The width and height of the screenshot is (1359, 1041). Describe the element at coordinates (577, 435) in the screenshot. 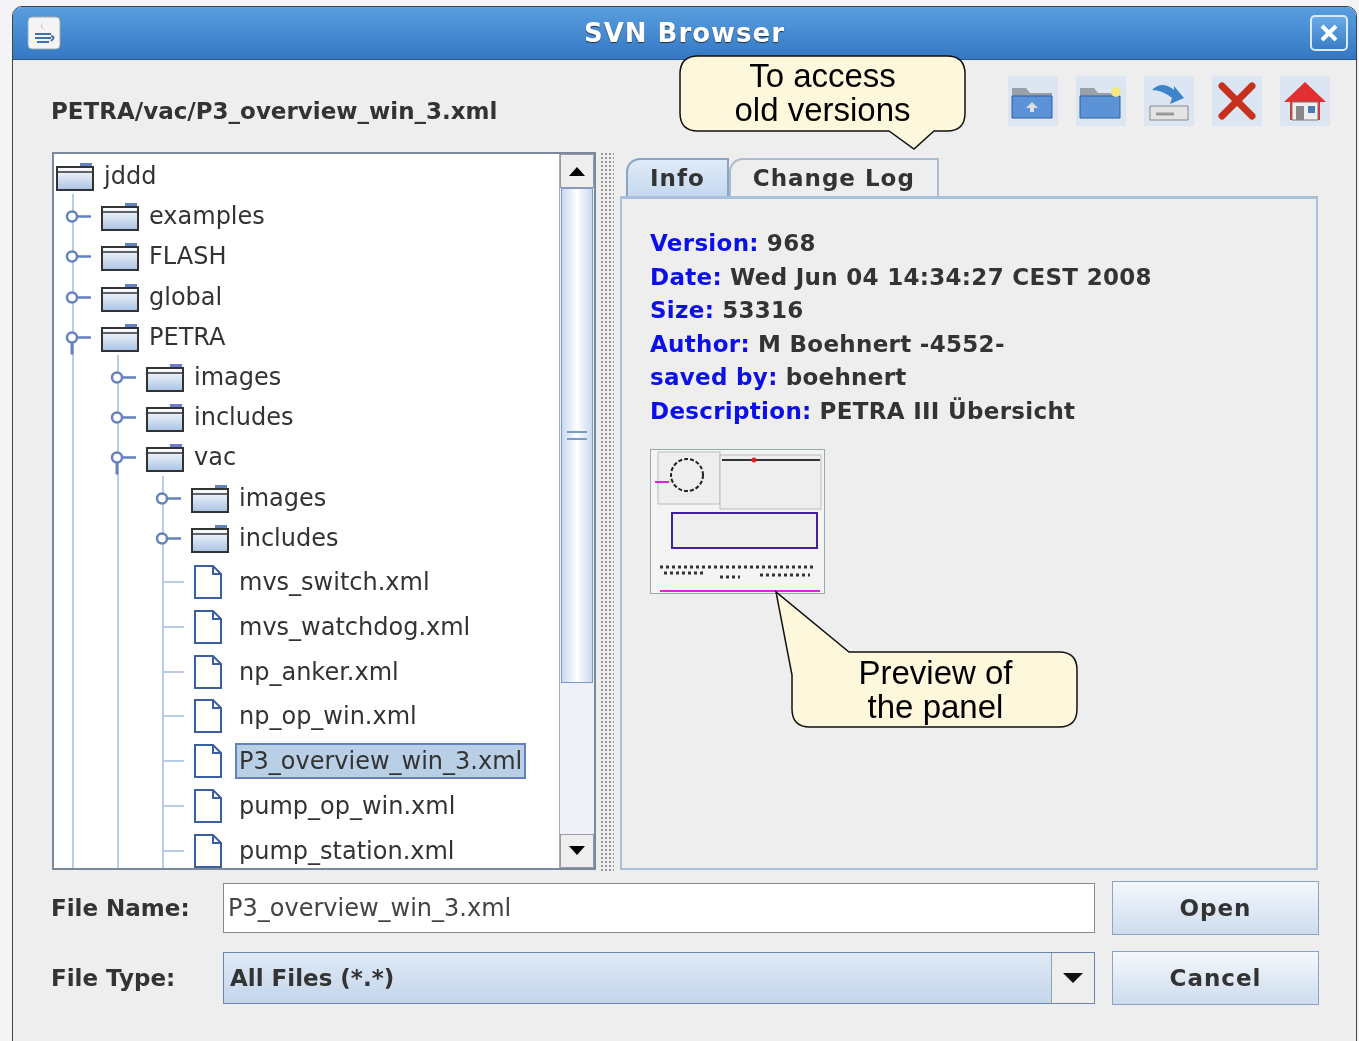

I see `scroll-thumb` at that location.